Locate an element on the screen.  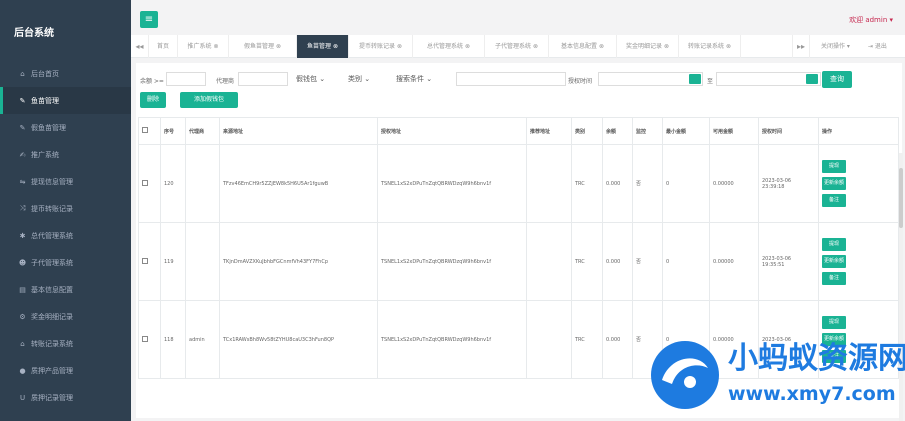
chat-icon: ● is located at coordinates (22, 370).